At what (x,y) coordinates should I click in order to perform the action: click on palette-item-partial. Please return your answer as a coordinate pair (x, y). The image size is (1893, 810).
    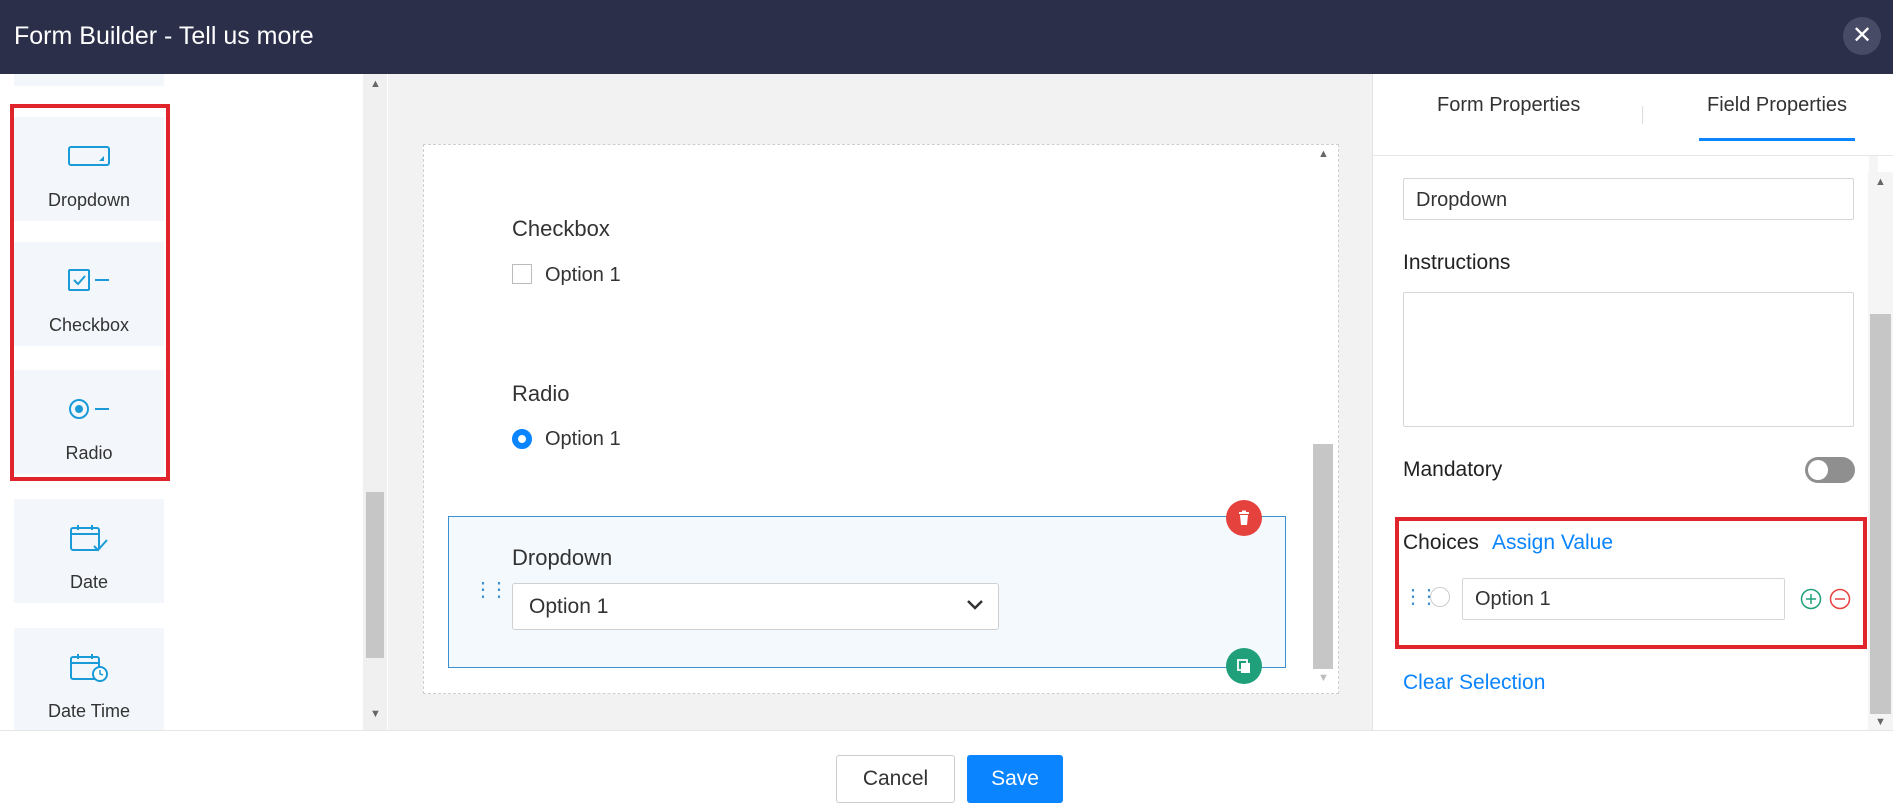
    Looking at the image, I should click on (89, 80).